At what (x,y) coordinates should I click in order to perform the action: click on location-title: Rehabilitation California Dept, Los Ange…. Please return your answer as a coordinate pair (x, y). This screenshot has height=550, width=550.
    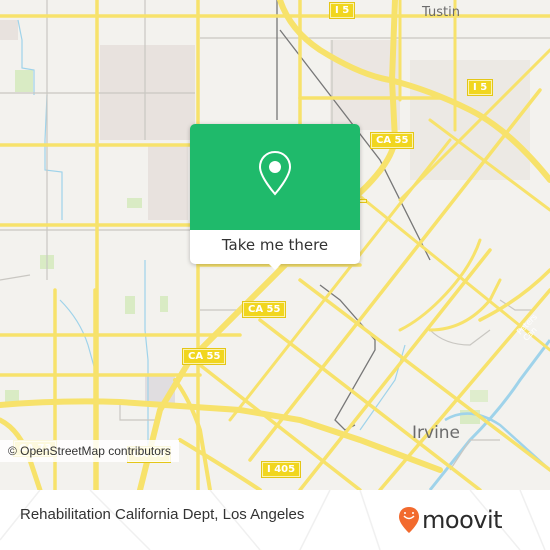
    Looking at the image, I should click on (162, 514).